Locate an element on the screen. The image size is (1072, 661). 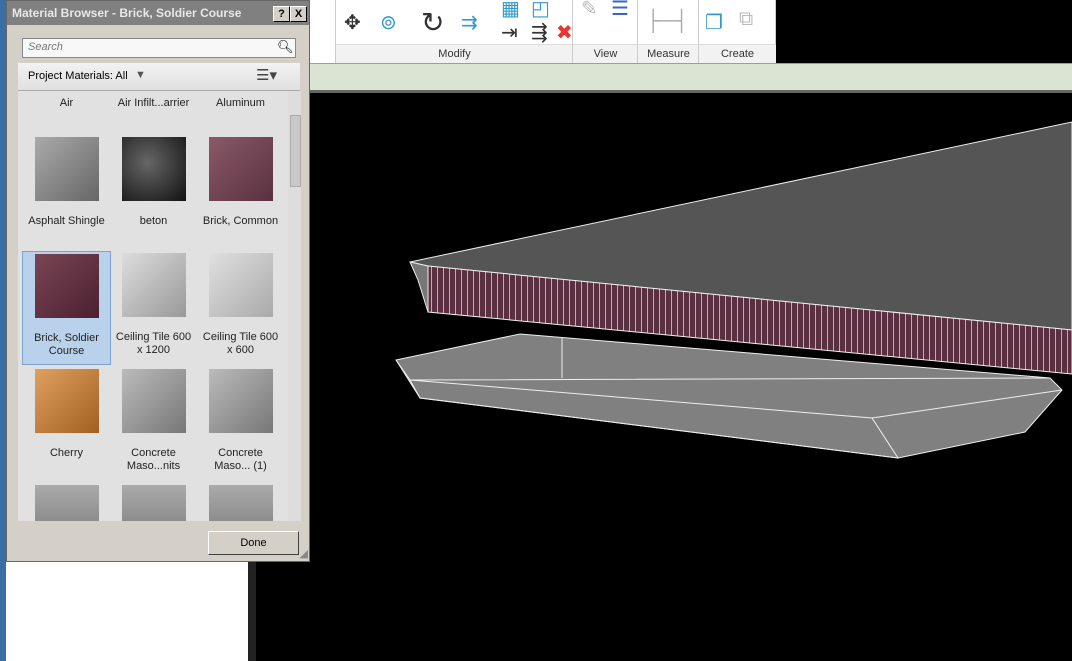
material-item: Air is located at coordinates (66, 106).